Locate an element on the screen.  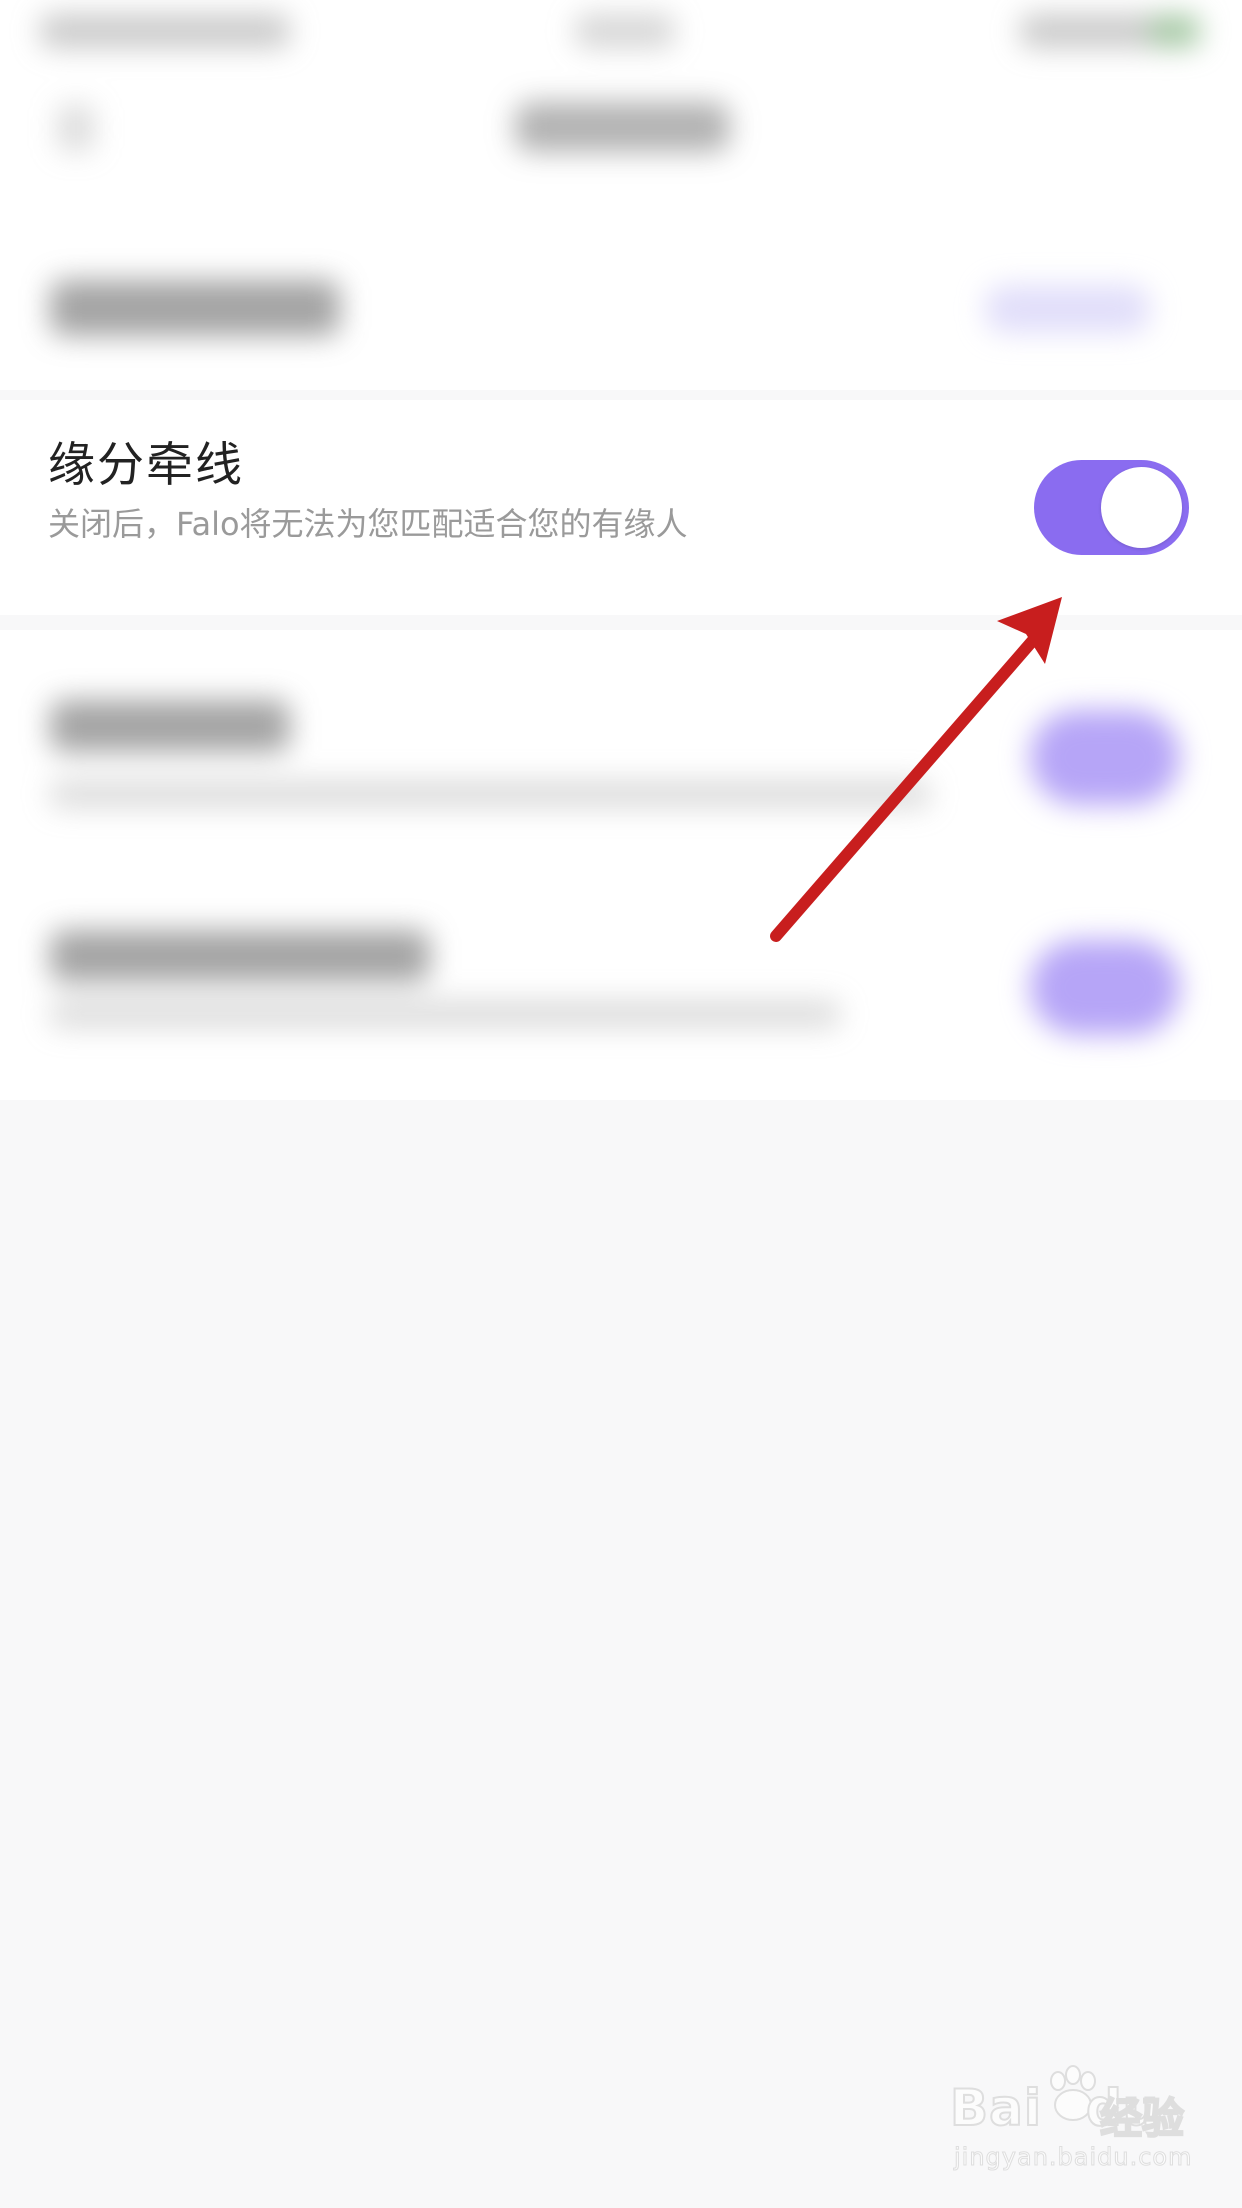
page-title is located at coordinates (622, 127).